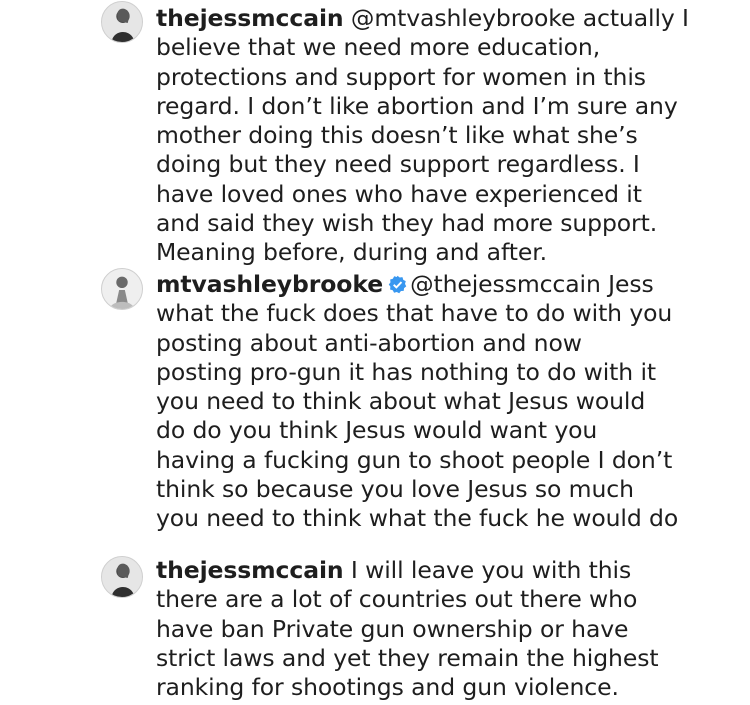 This screenshot has height=705, width=750. Describe the element at coordinates (395, 489) in the screenshot. I see `comment-line: think so because you love Jesus so much` at that location.